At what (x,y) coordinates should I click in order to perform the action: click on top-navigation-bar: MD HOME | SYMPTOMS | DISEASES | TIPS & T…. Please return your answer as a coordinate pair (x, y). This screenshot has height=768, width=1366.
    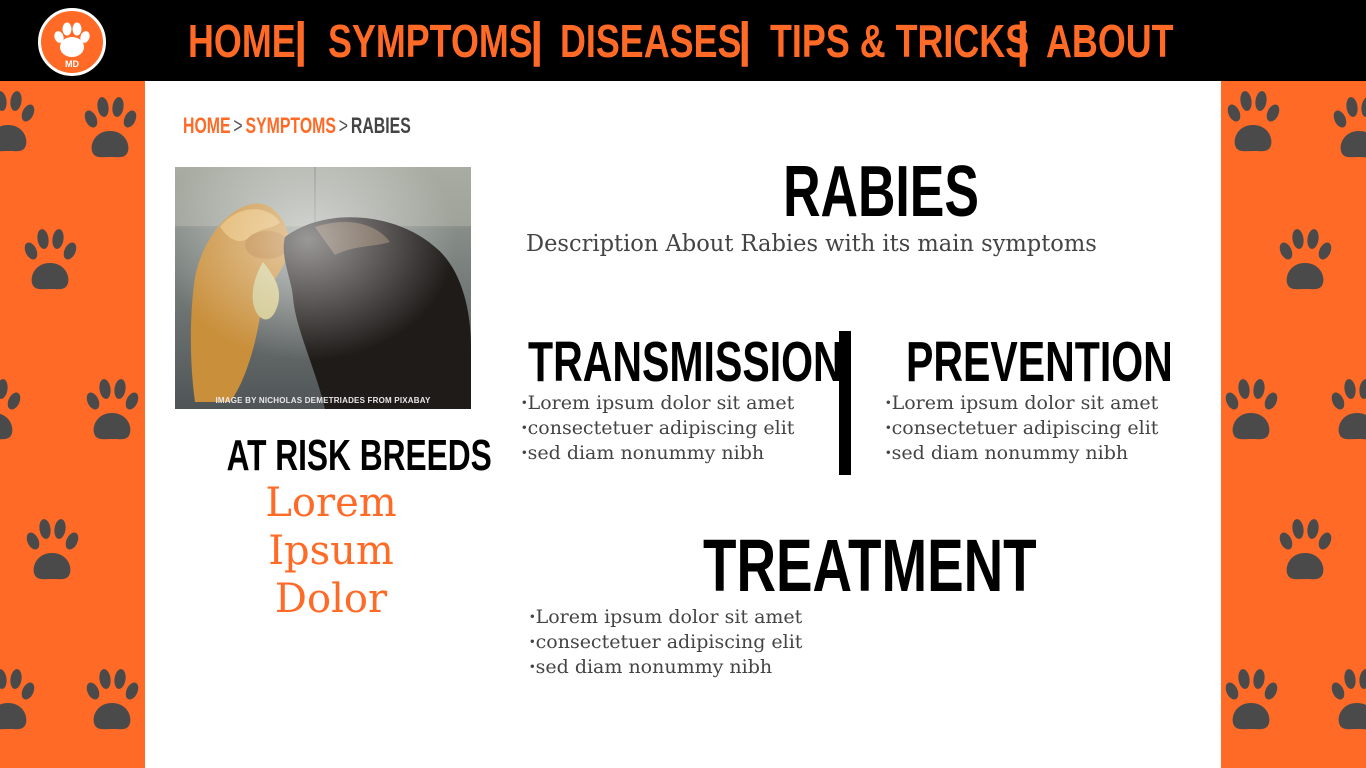
    Looking at the image, I should click on (683, 40).